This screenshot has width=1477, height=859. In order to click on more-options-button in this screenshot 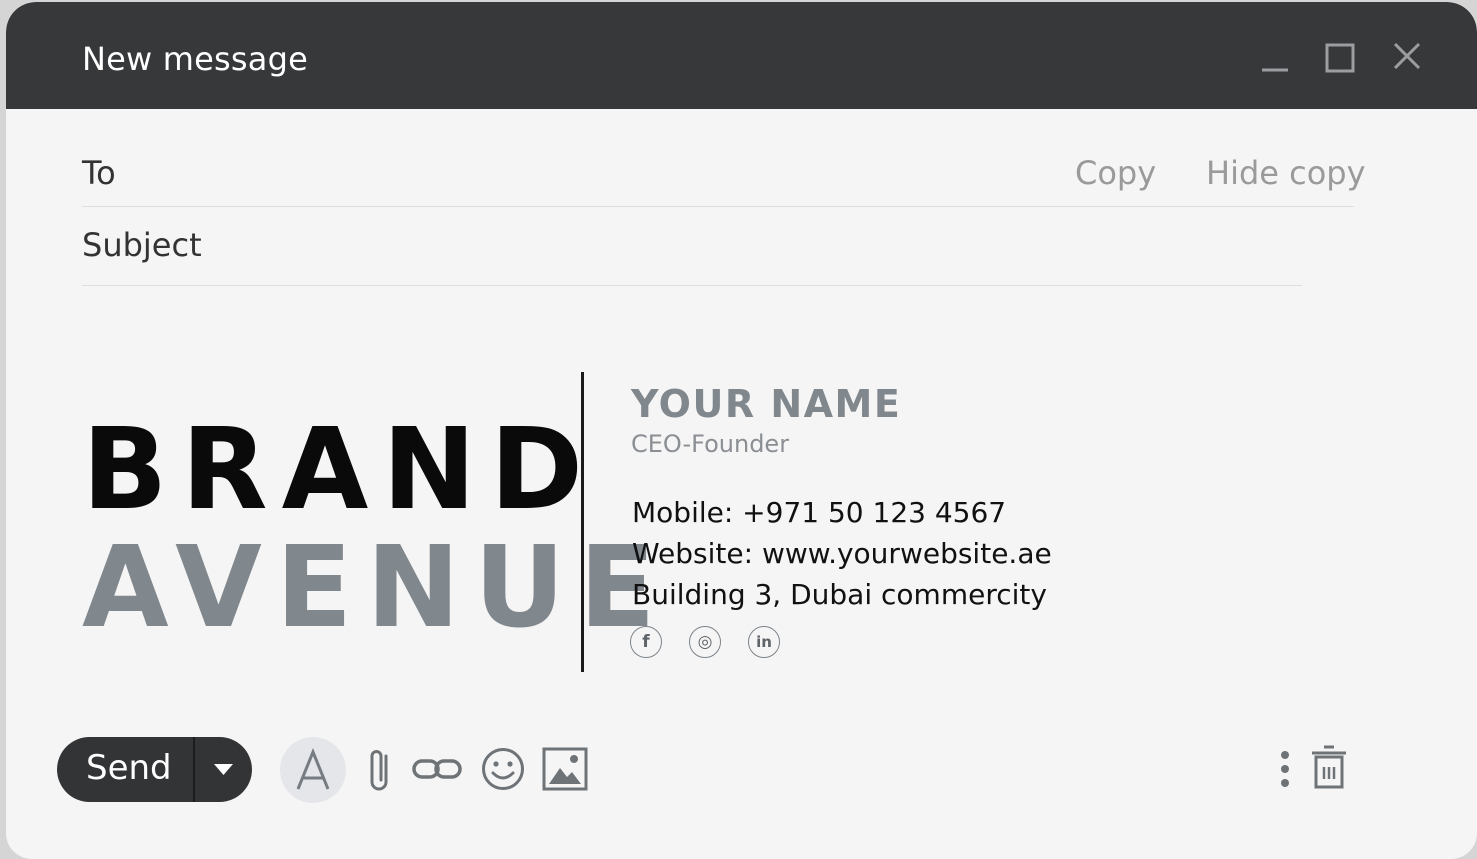, I will do `click(1285, 773)`.